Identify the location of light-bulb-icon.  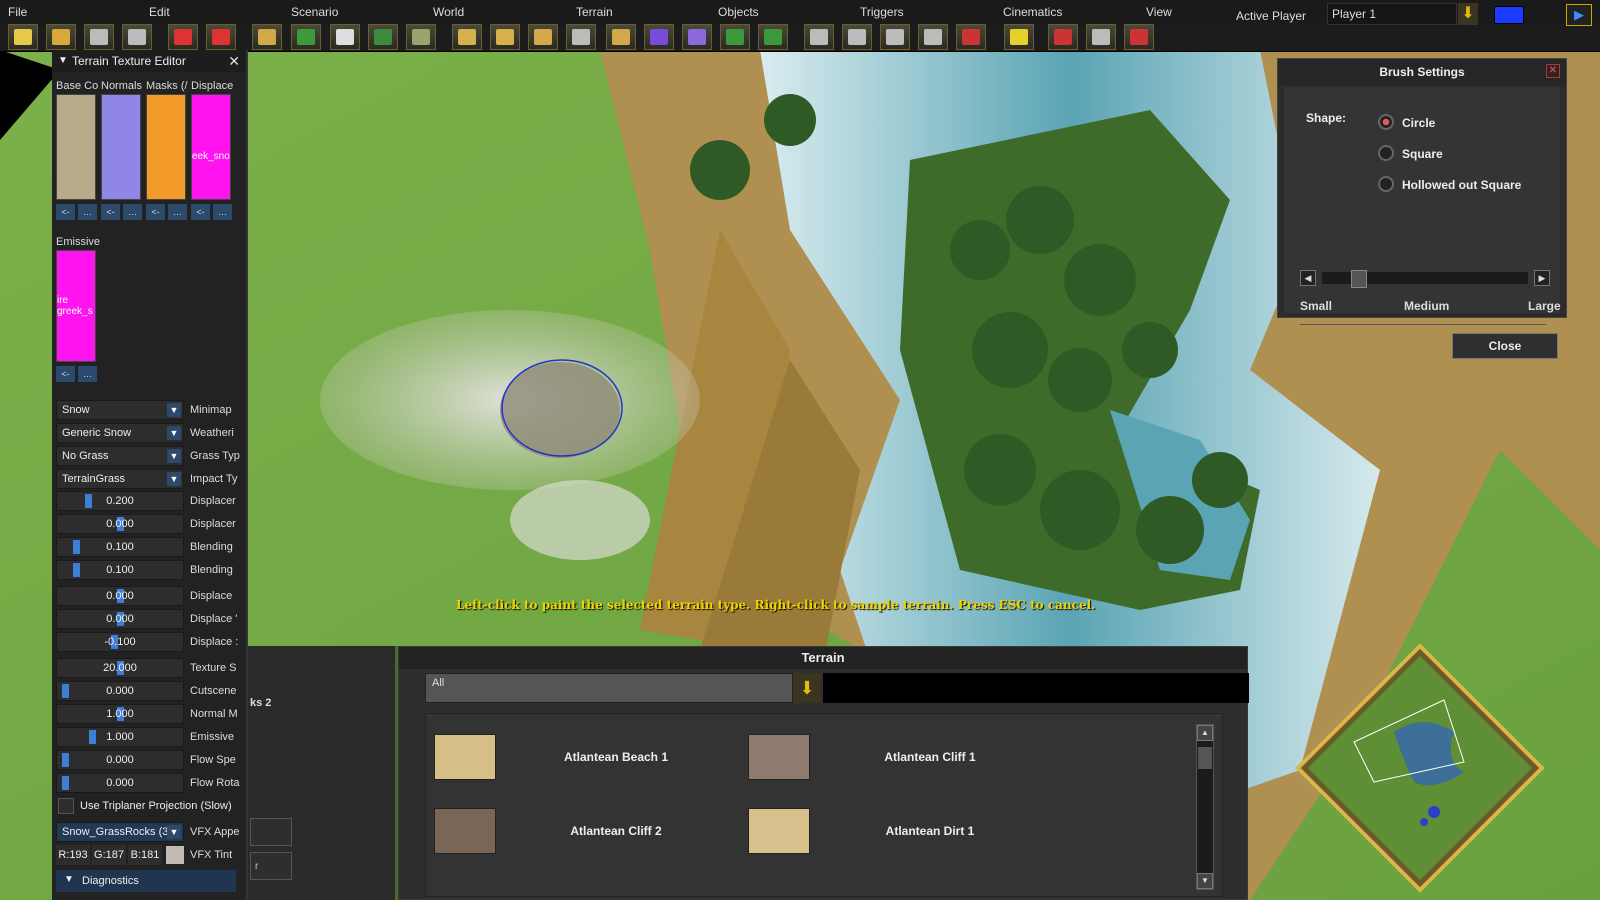
(1019, 37).